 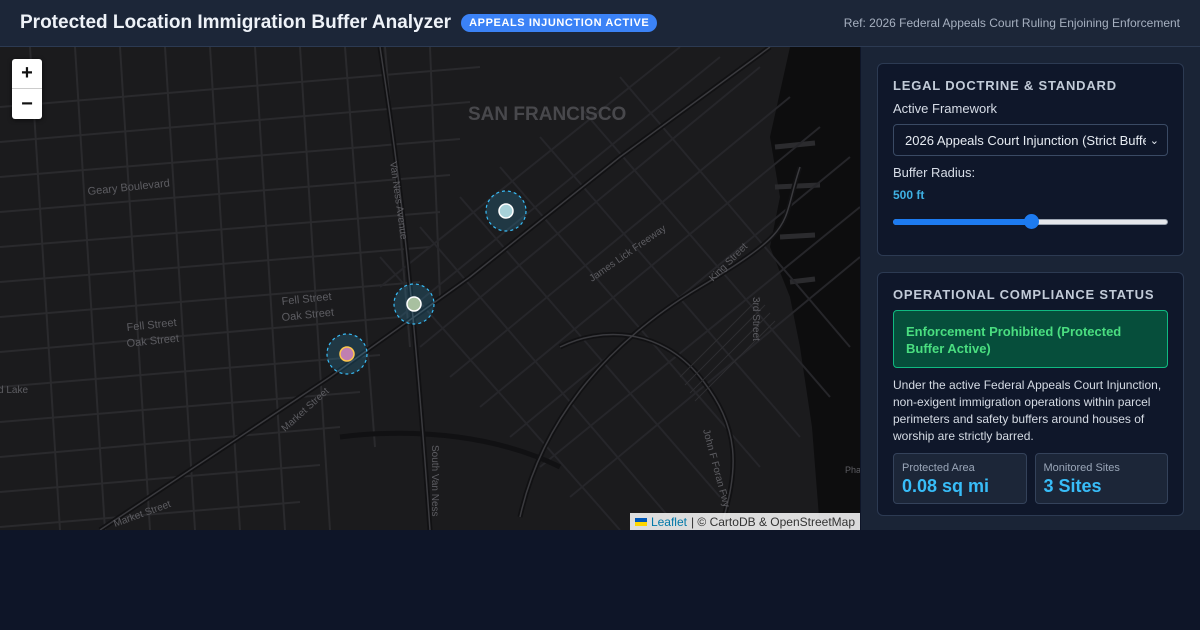 I want to click on panel-heading: OPERATIONAL COMPLIANCE STATUS, so click(x=1024, y=294).